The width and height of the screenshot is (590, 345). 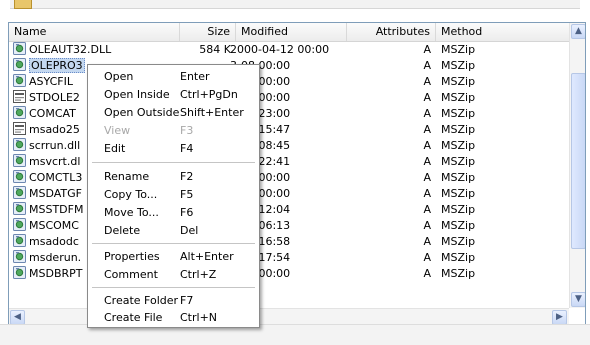 What do you see at coordinates (173, 131) in the screenshot?
I see `menu-item-view: View F3` at bounding box center [173, 131].